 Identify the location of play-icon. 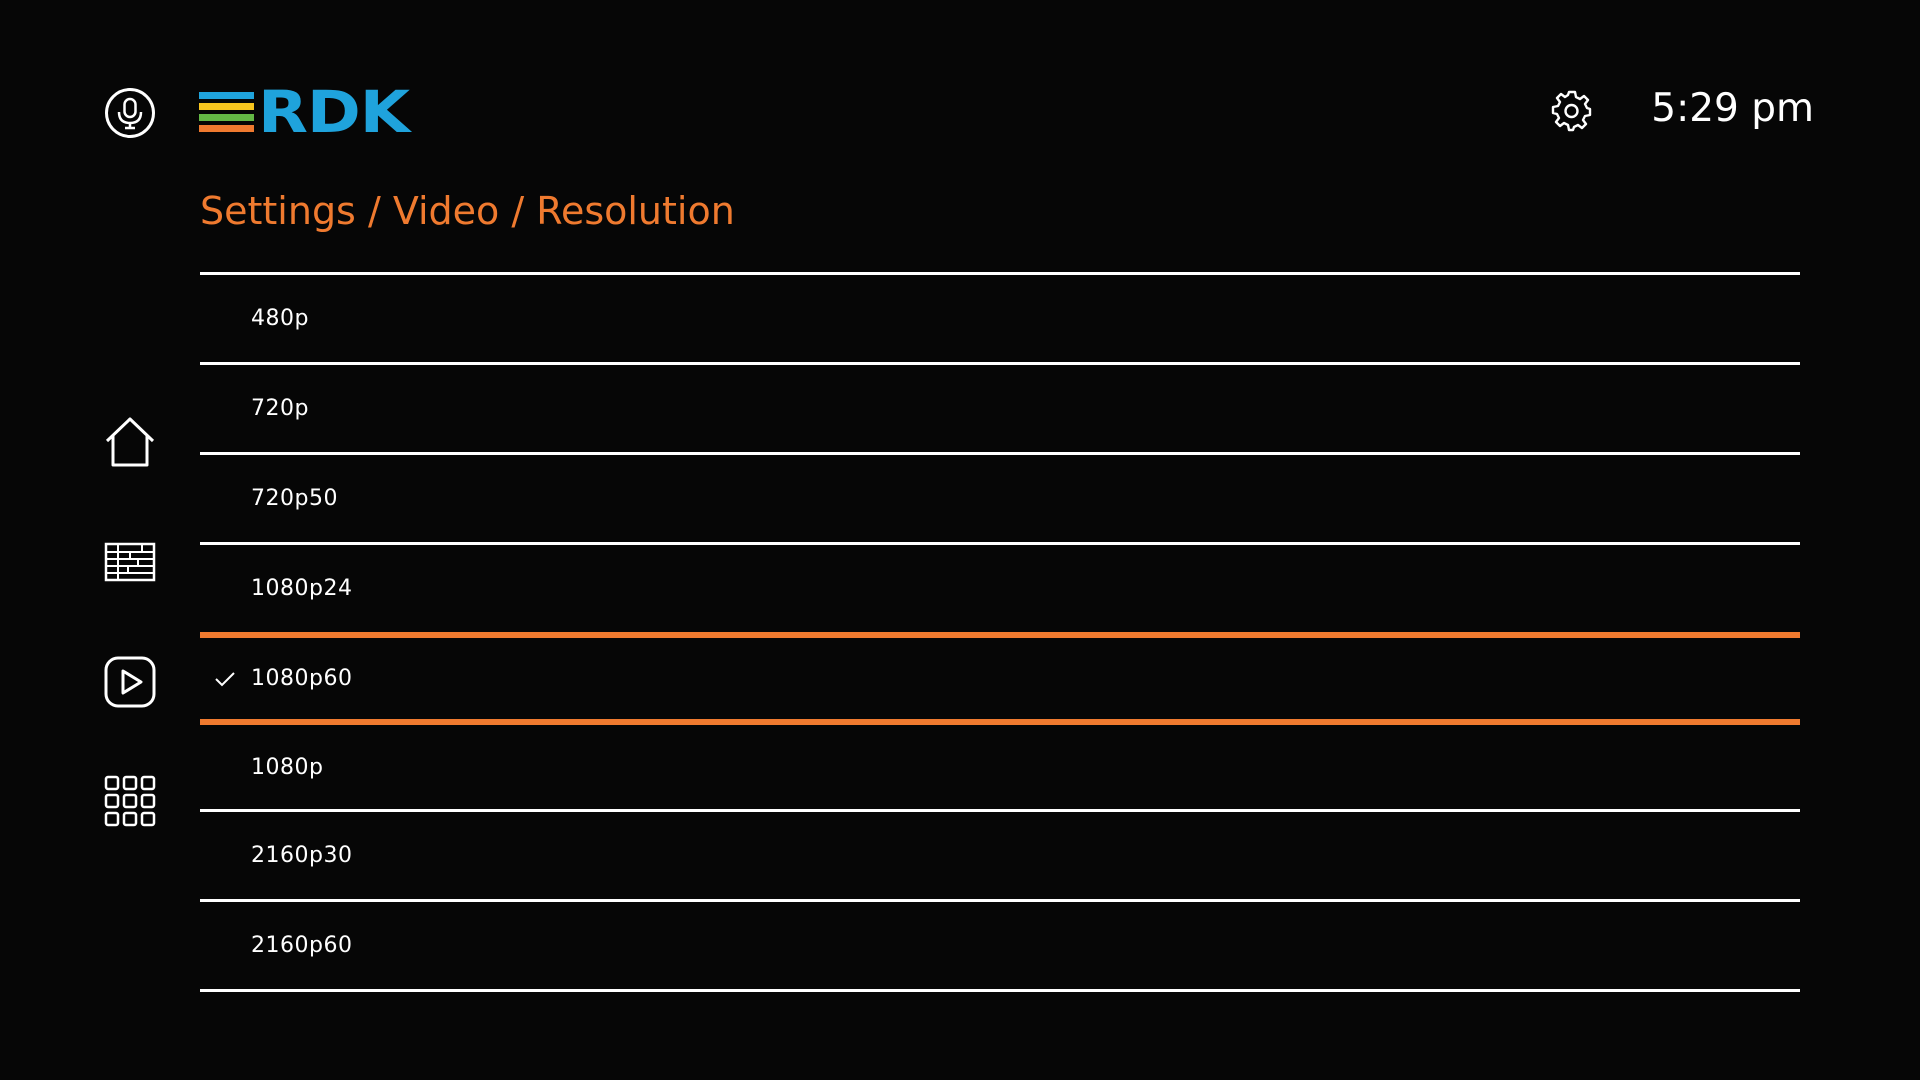
(130, 682).